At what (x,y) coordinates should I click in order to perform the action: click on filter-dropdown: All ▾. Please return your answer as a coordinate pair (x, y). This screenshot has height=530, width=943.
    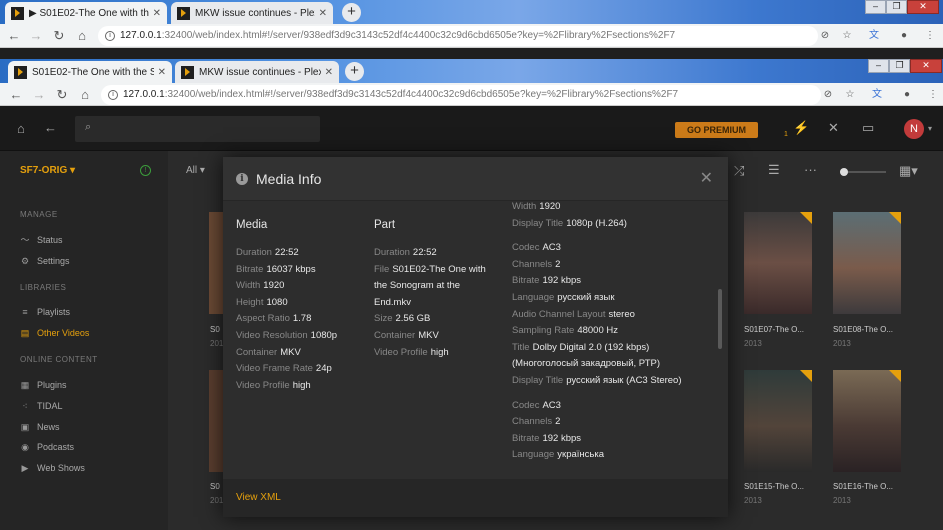
    Looking at the image, I should click on (195, 170).